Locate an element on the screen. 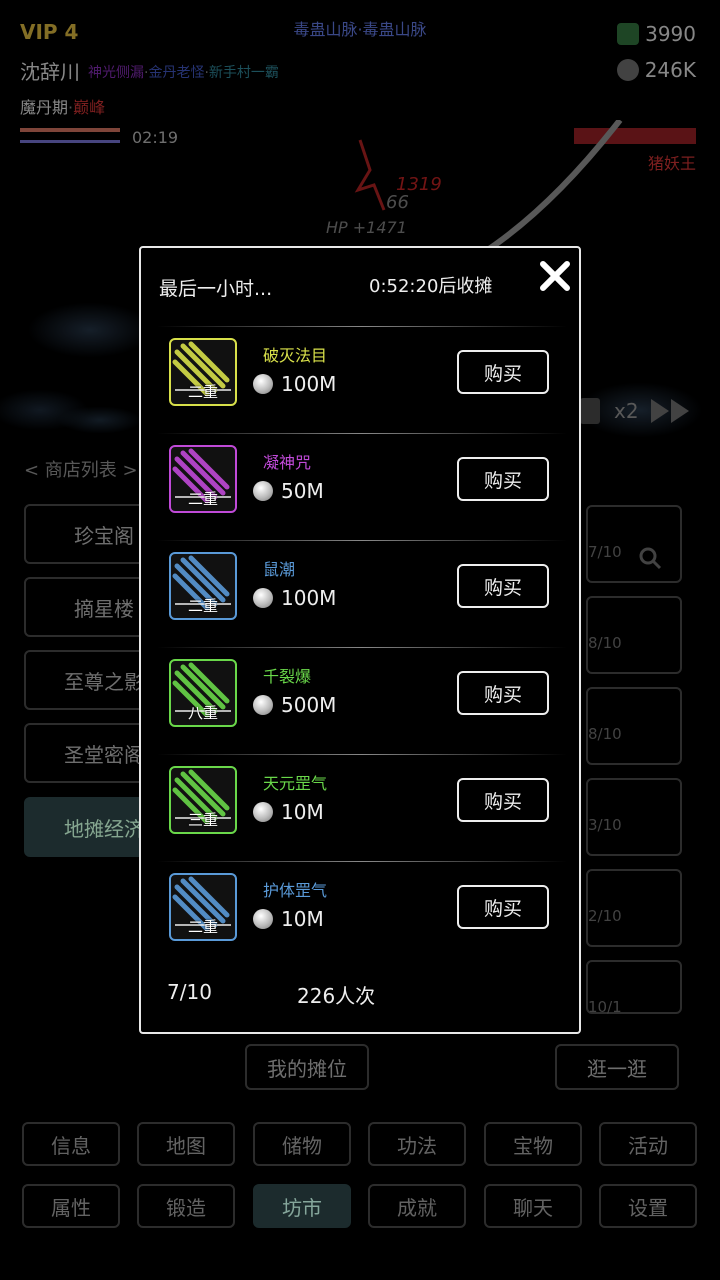 This screenshot has height=1280, width=720. item-row: 八重 千裂爆 500M 购买 is located at coordinates (362, 699).